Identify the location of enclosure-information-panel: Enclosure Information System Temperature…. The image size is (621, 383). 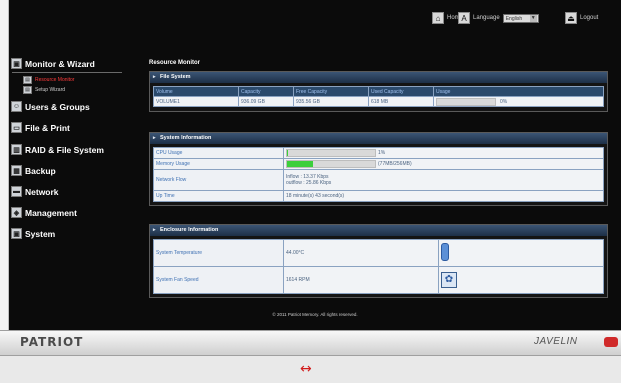
(378, 261).